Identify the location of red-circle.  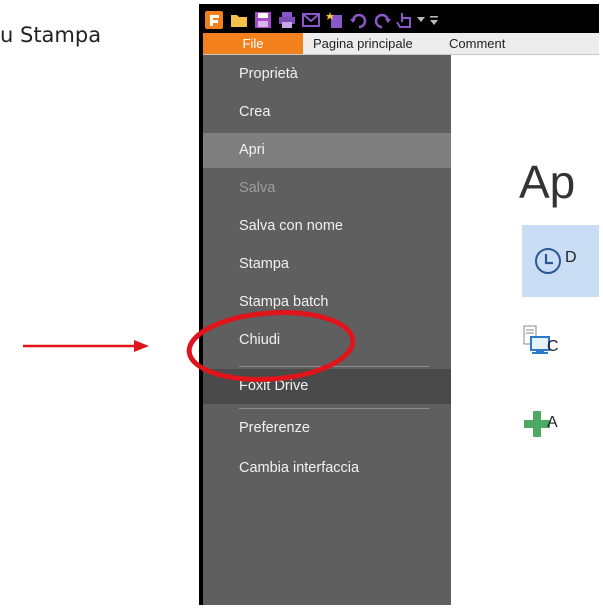
(271, 346).